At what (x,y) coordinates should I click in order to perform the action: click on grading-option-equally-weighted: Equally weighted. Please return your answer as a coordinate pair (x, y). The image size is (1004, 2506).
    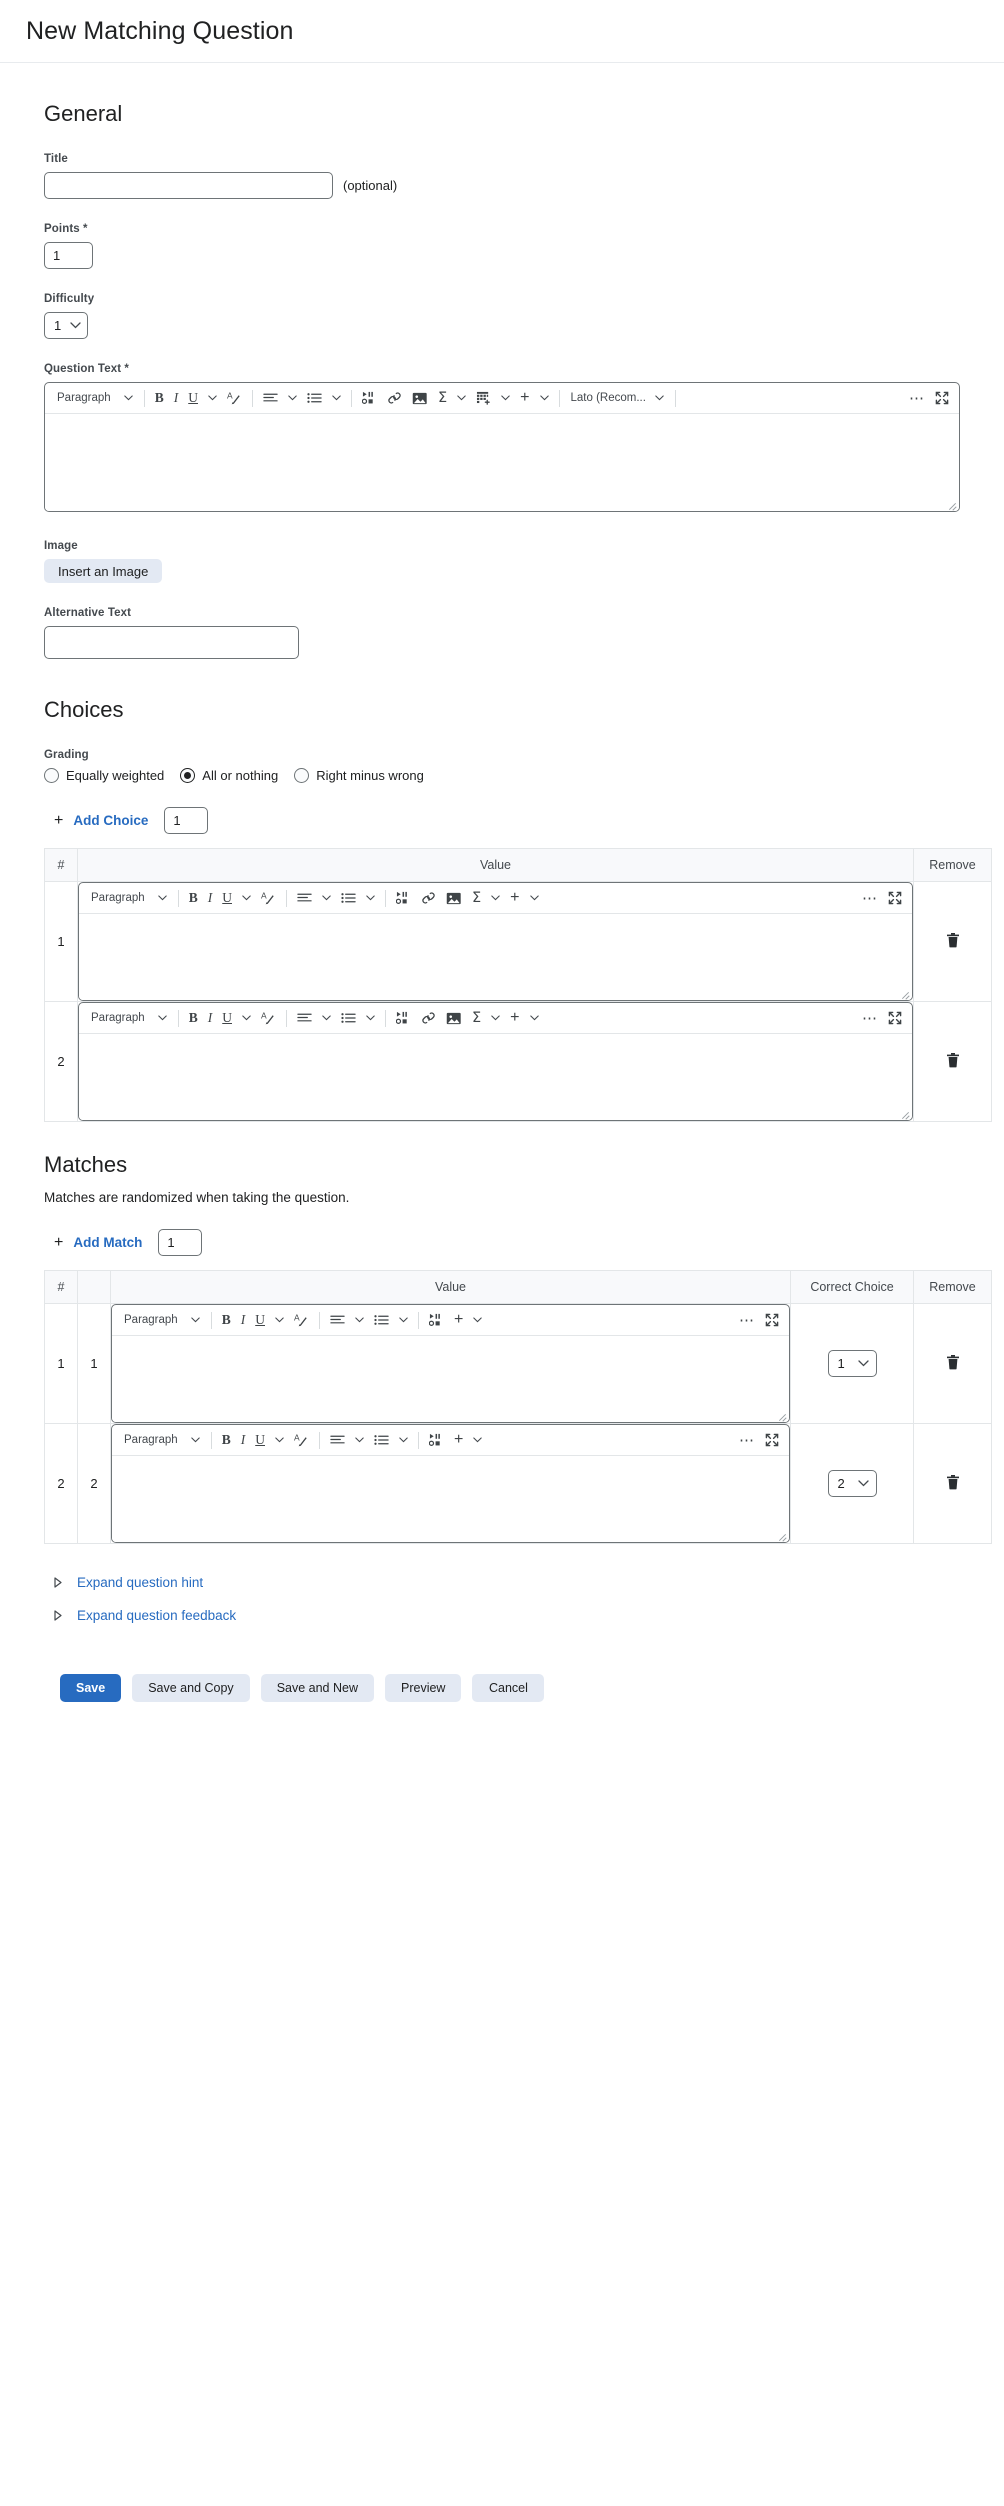
    Looking at the image, I should click on (104, 775).